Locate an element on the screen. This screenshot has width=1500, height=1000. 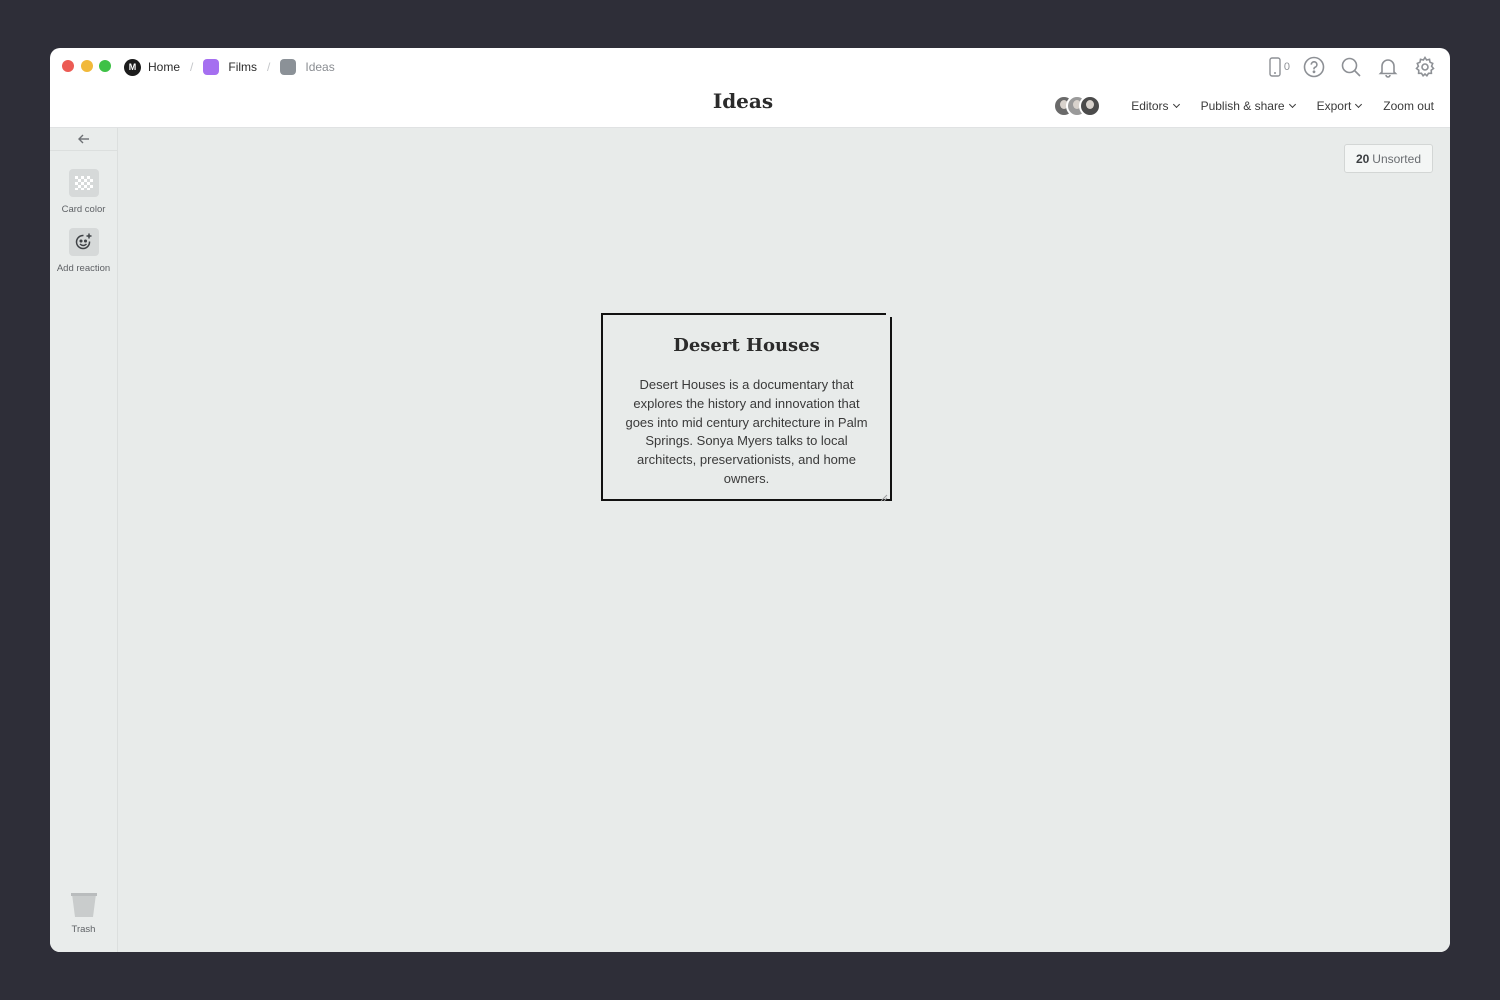
phone-icon is located at coordinates (1275, 67).